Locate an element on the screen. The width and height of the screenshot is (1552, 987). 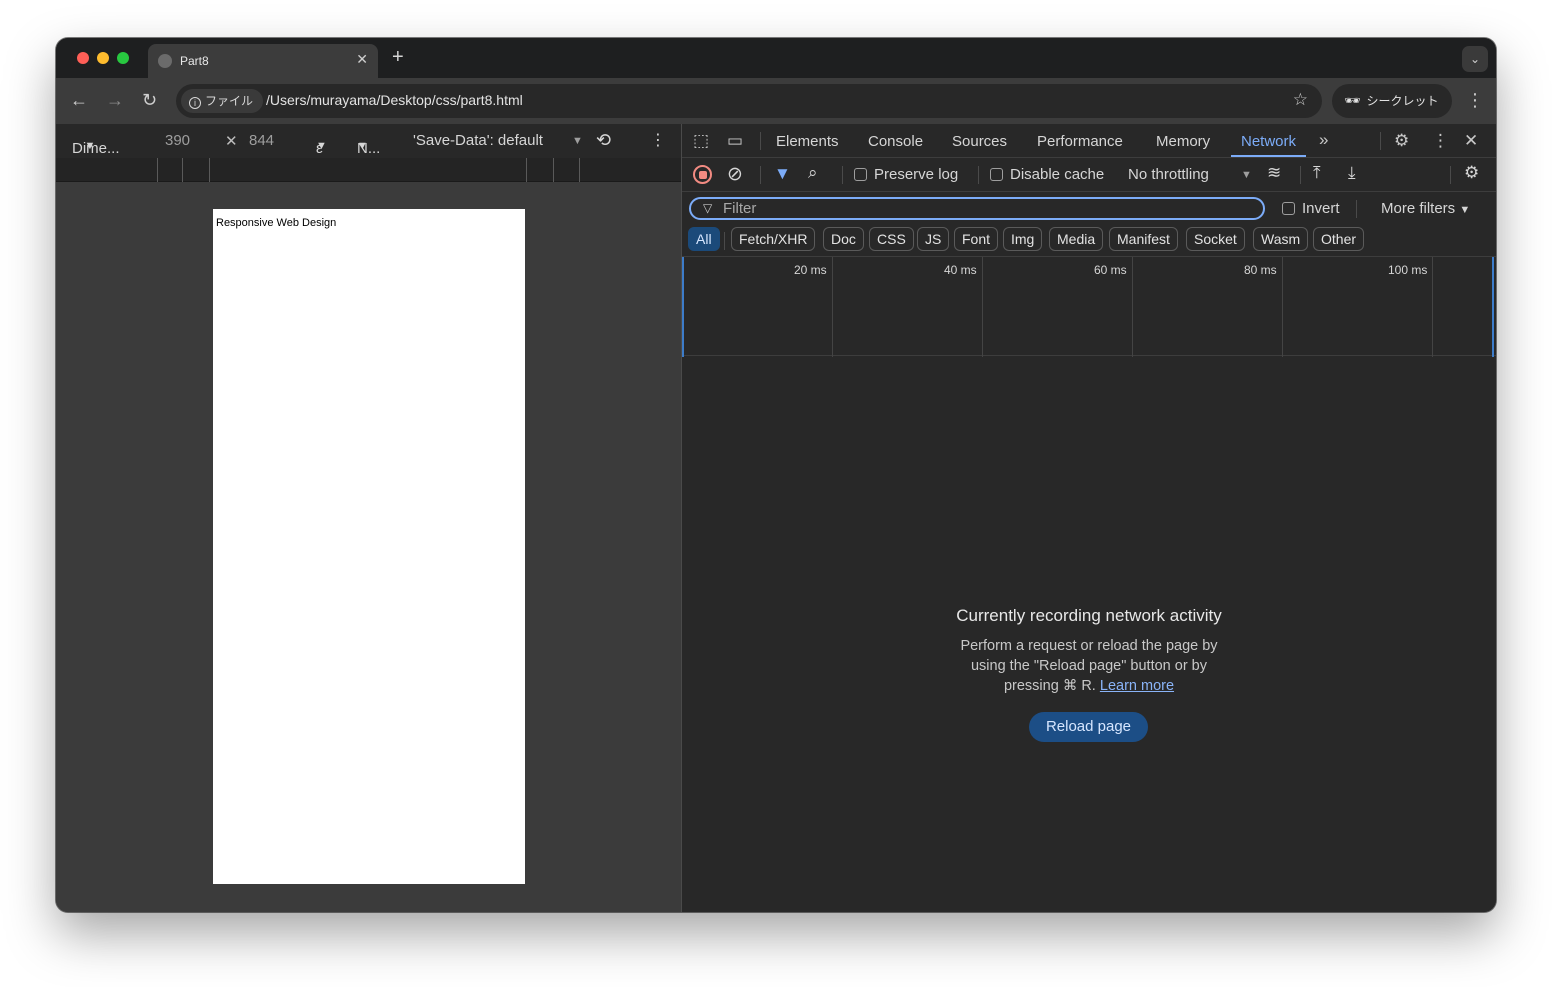
bookmark-star-icon: ☆ is located at coordinates (1300, 100).